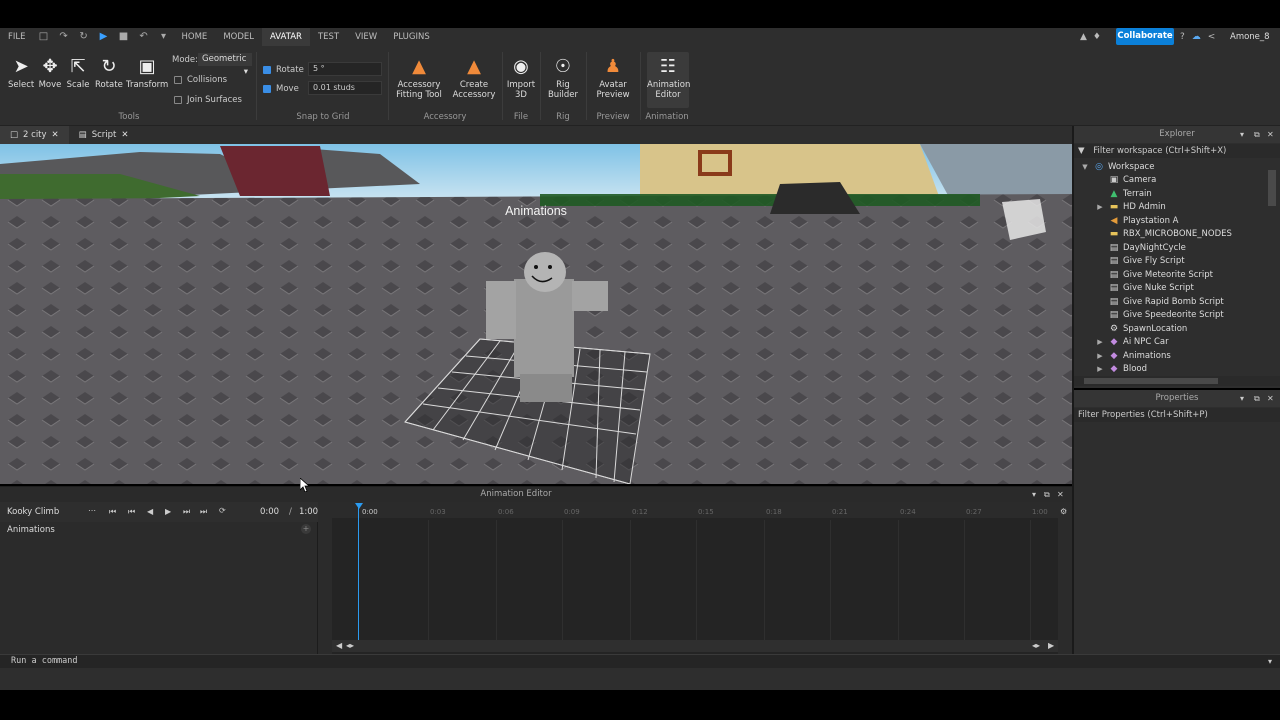  I want to click on explorer-scrollbar, so click(1272, 188).